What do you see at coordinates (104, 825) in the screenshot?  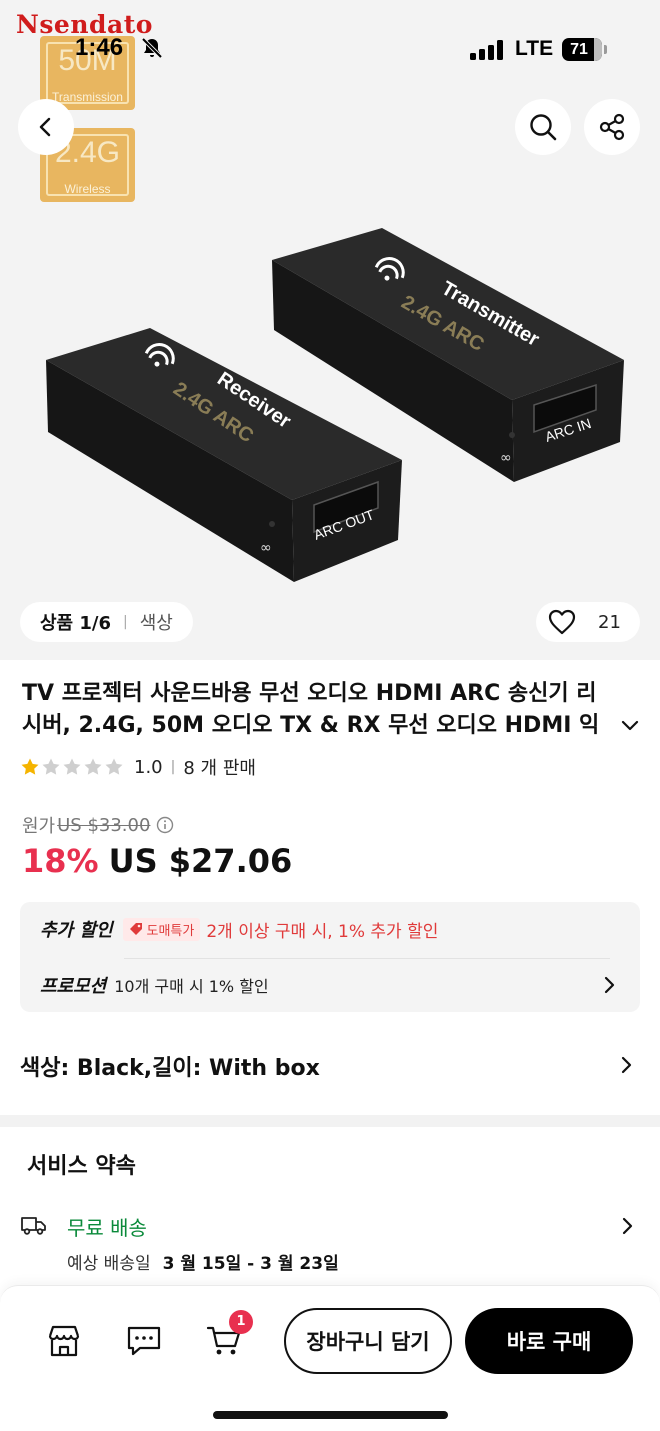 I see `original-price: US $33.00` at bounding box center [104, 825].